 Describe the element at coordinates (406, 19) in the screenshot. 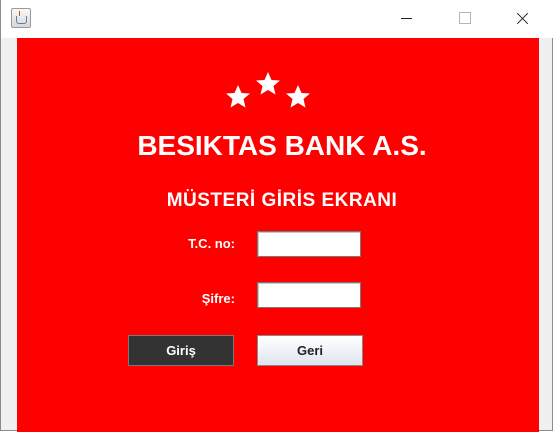

I see `minimize-button` at that location.